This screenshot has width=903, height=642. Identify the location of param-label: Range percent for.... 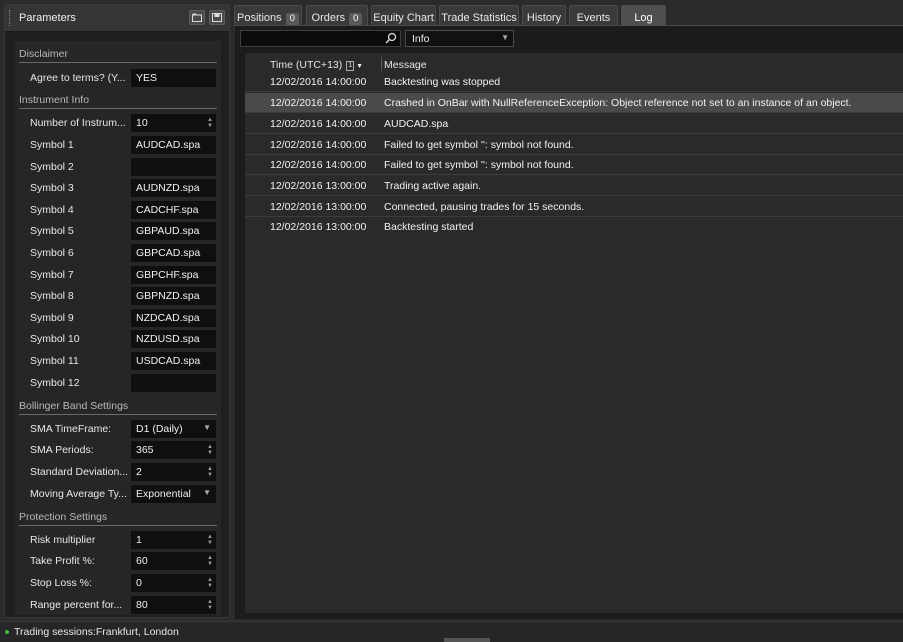
(76, 605).